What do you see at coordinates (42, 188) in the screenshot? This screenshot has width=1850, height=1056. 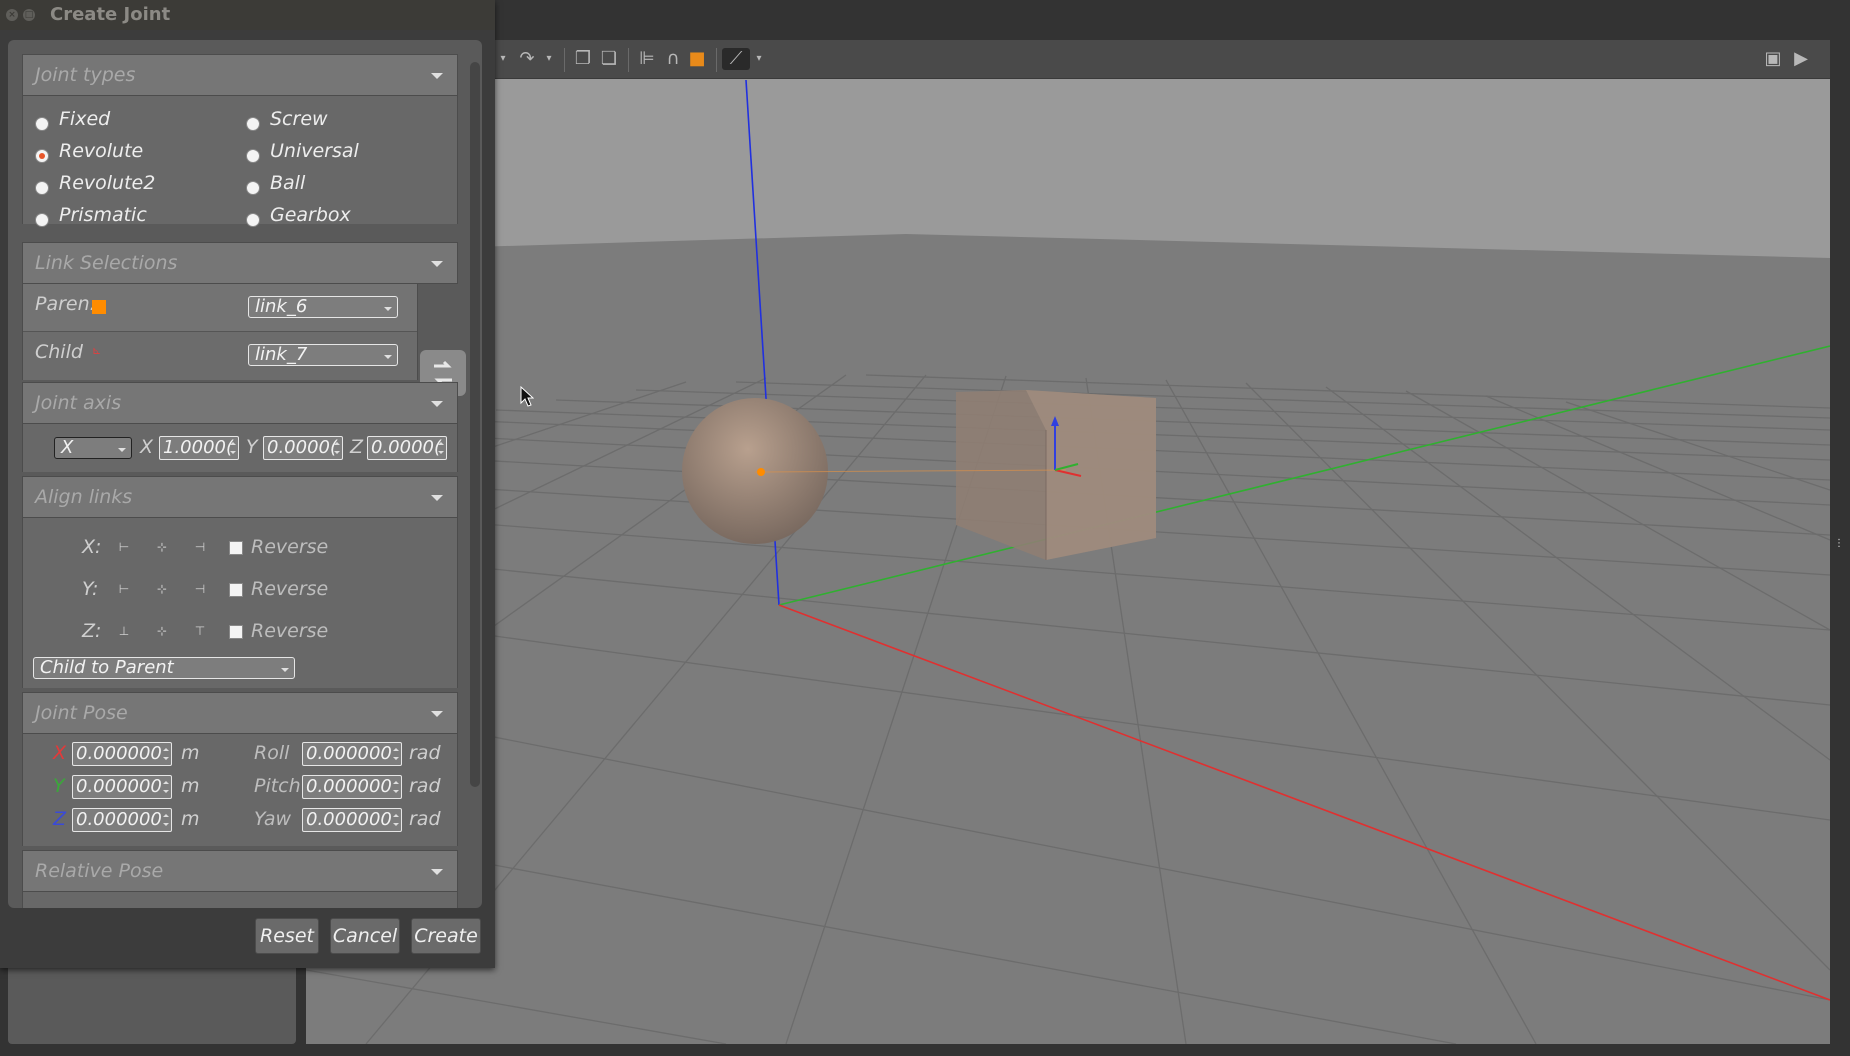 I see `radio-revolute2` at bounding box center [42, 188].